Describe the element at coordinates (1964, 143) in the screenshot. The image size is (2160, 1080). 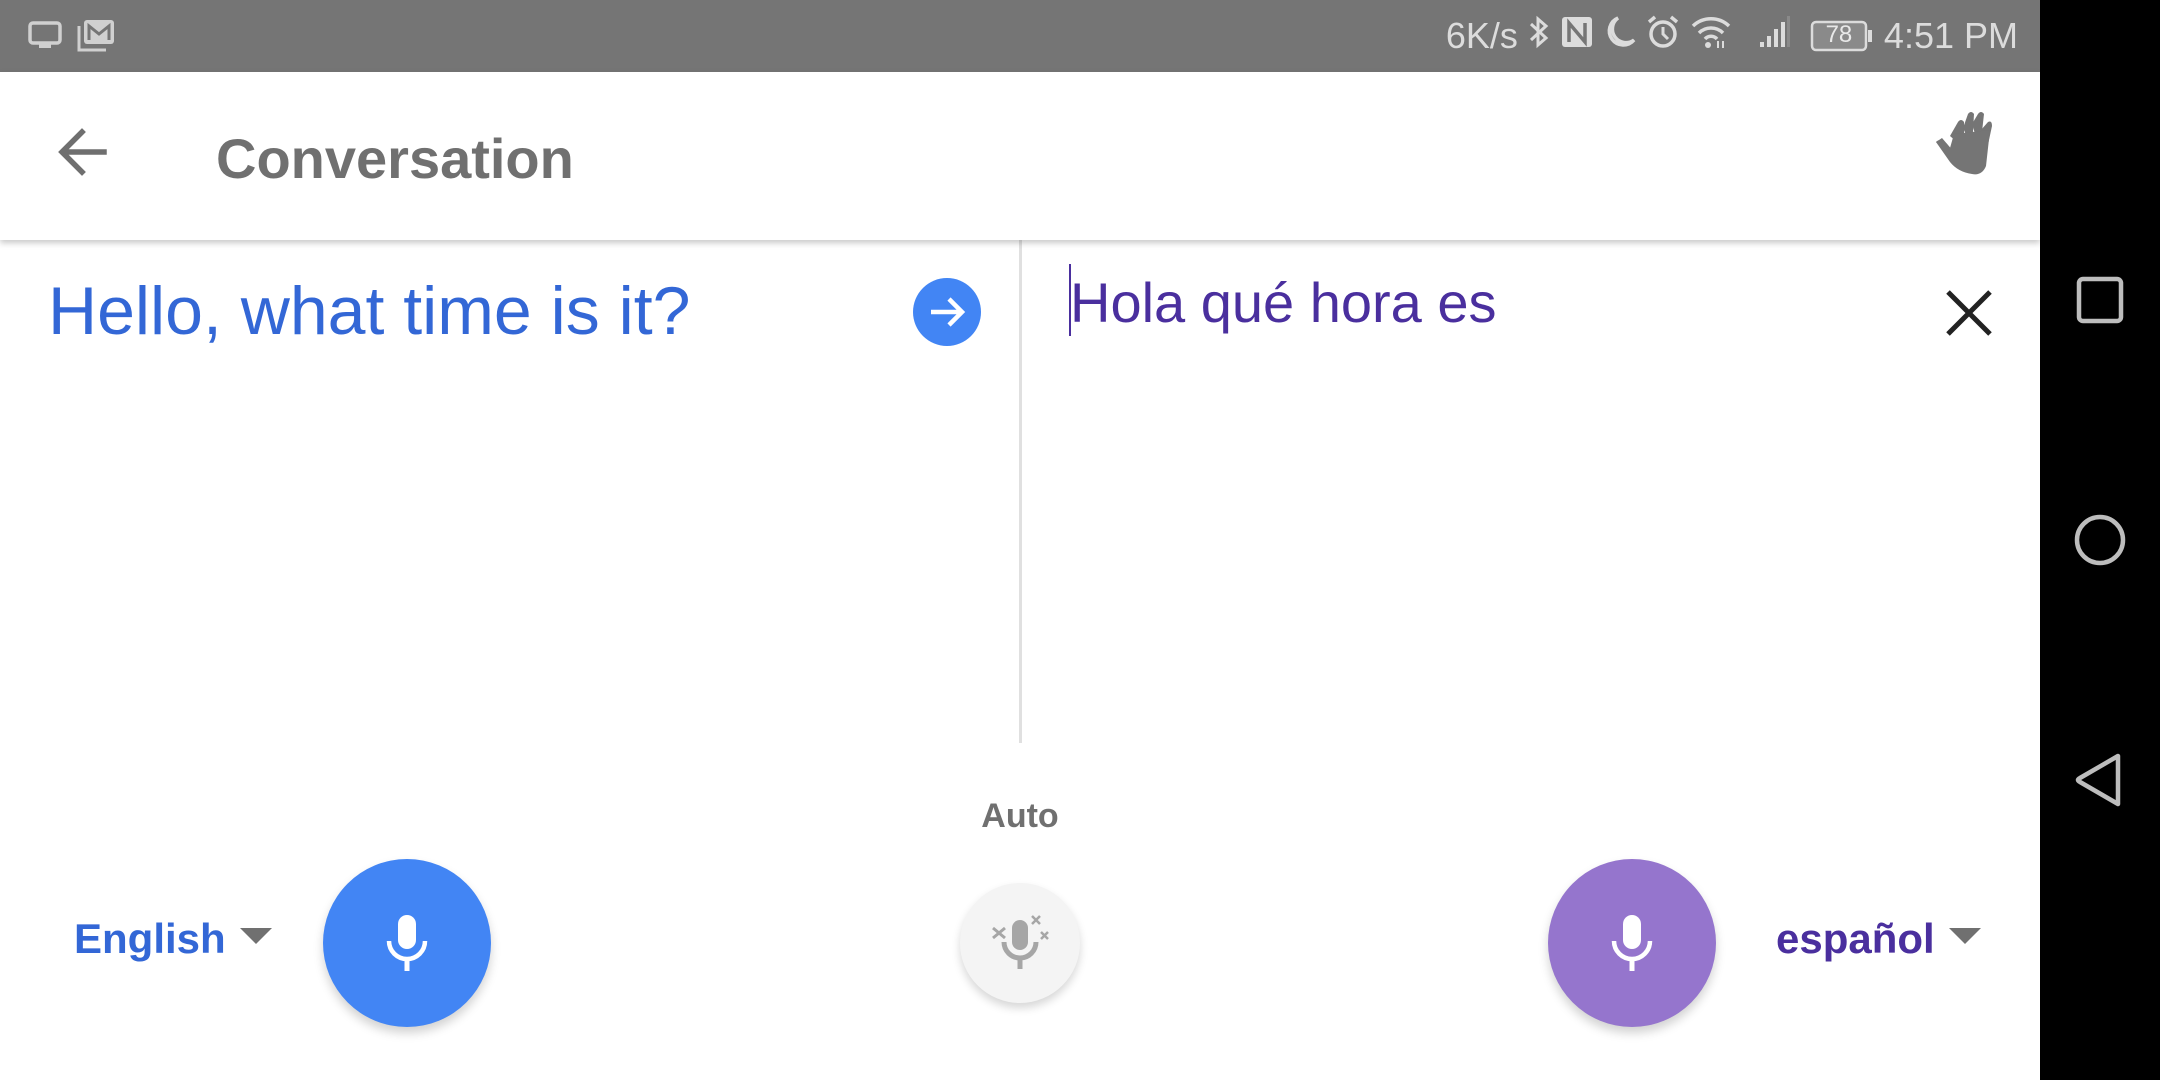
I see `hand-wave-icon` at that location.